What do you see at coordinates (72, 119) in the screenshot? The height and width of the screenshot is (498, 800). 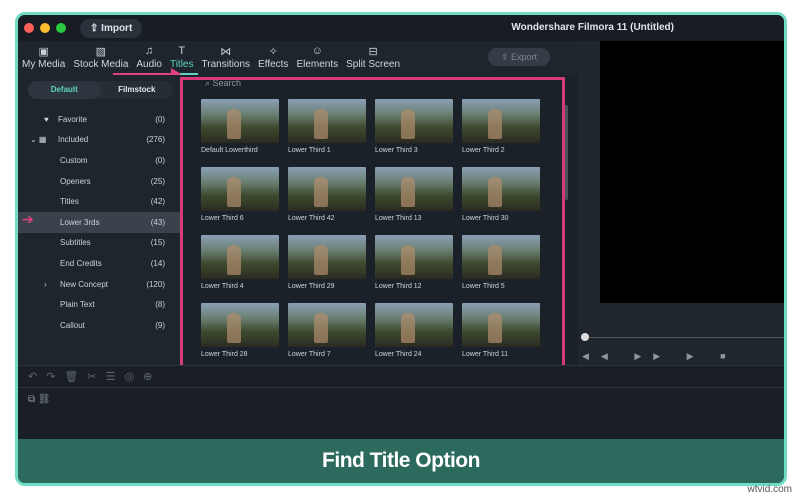 I see `item-label: Favorite` at bounding box center [72, 119].